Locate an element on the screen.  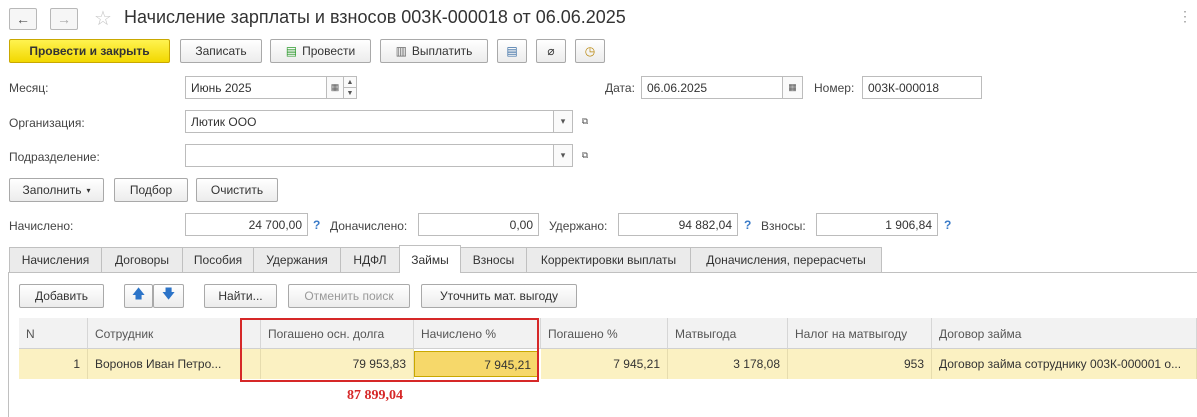
withheld-label: Удержано: is located at coordinates (578, 226).